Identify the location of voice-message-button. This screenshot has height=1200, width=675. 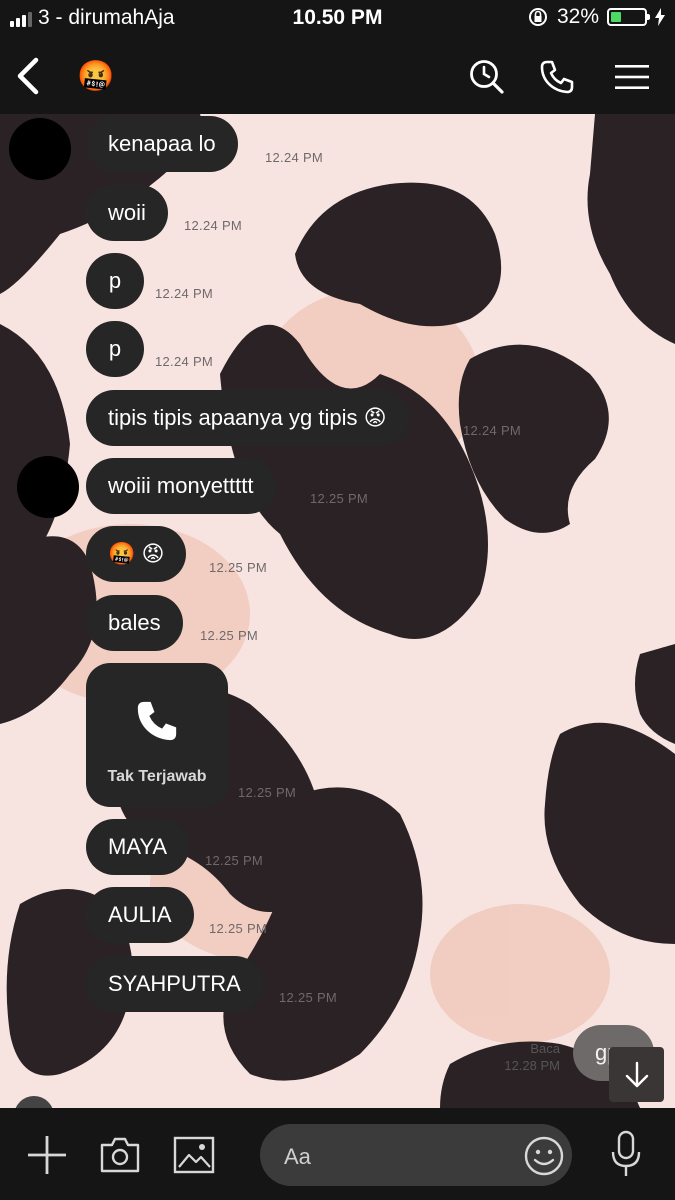
(626, 1154).